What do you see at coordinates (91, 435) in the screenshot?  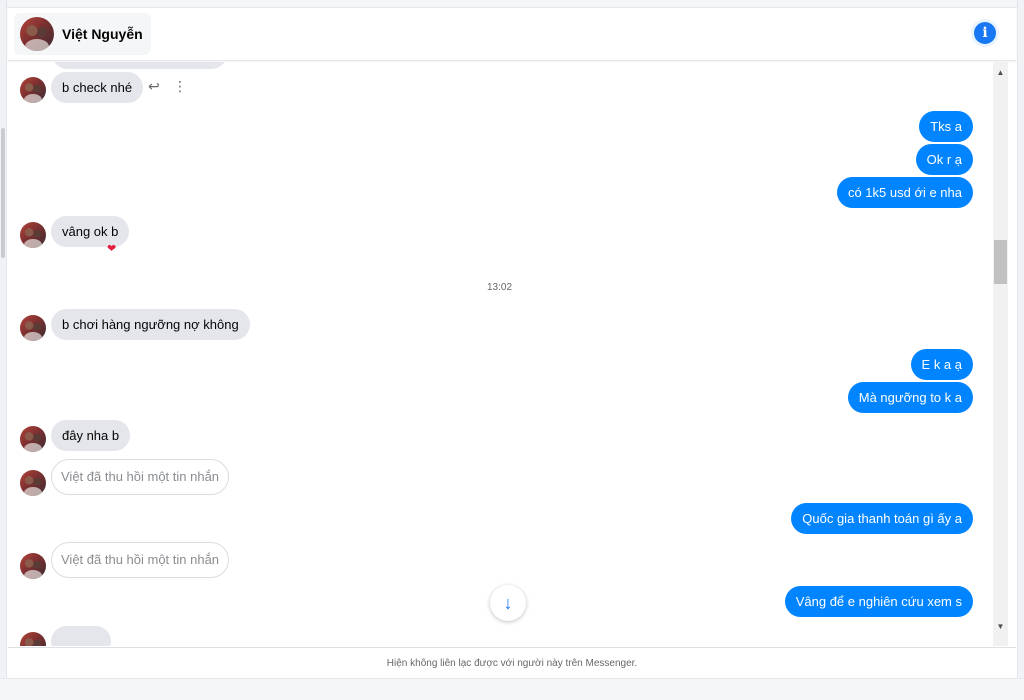 I see `message-incoming: đây nha b` at bounding box center [91, 435].